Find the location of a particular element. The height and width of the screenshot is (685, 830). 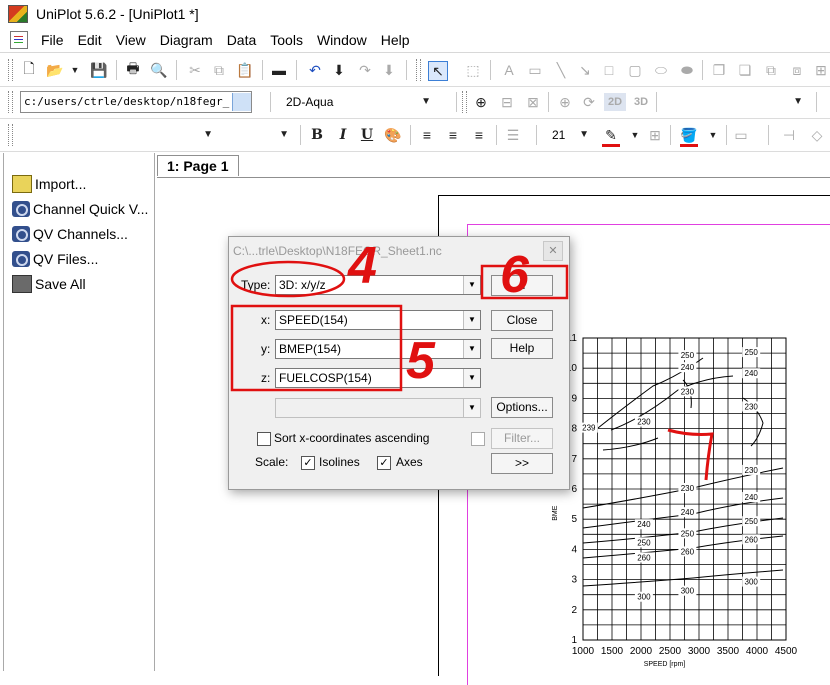

filter-checkbox is located at coordinates (478, 439).